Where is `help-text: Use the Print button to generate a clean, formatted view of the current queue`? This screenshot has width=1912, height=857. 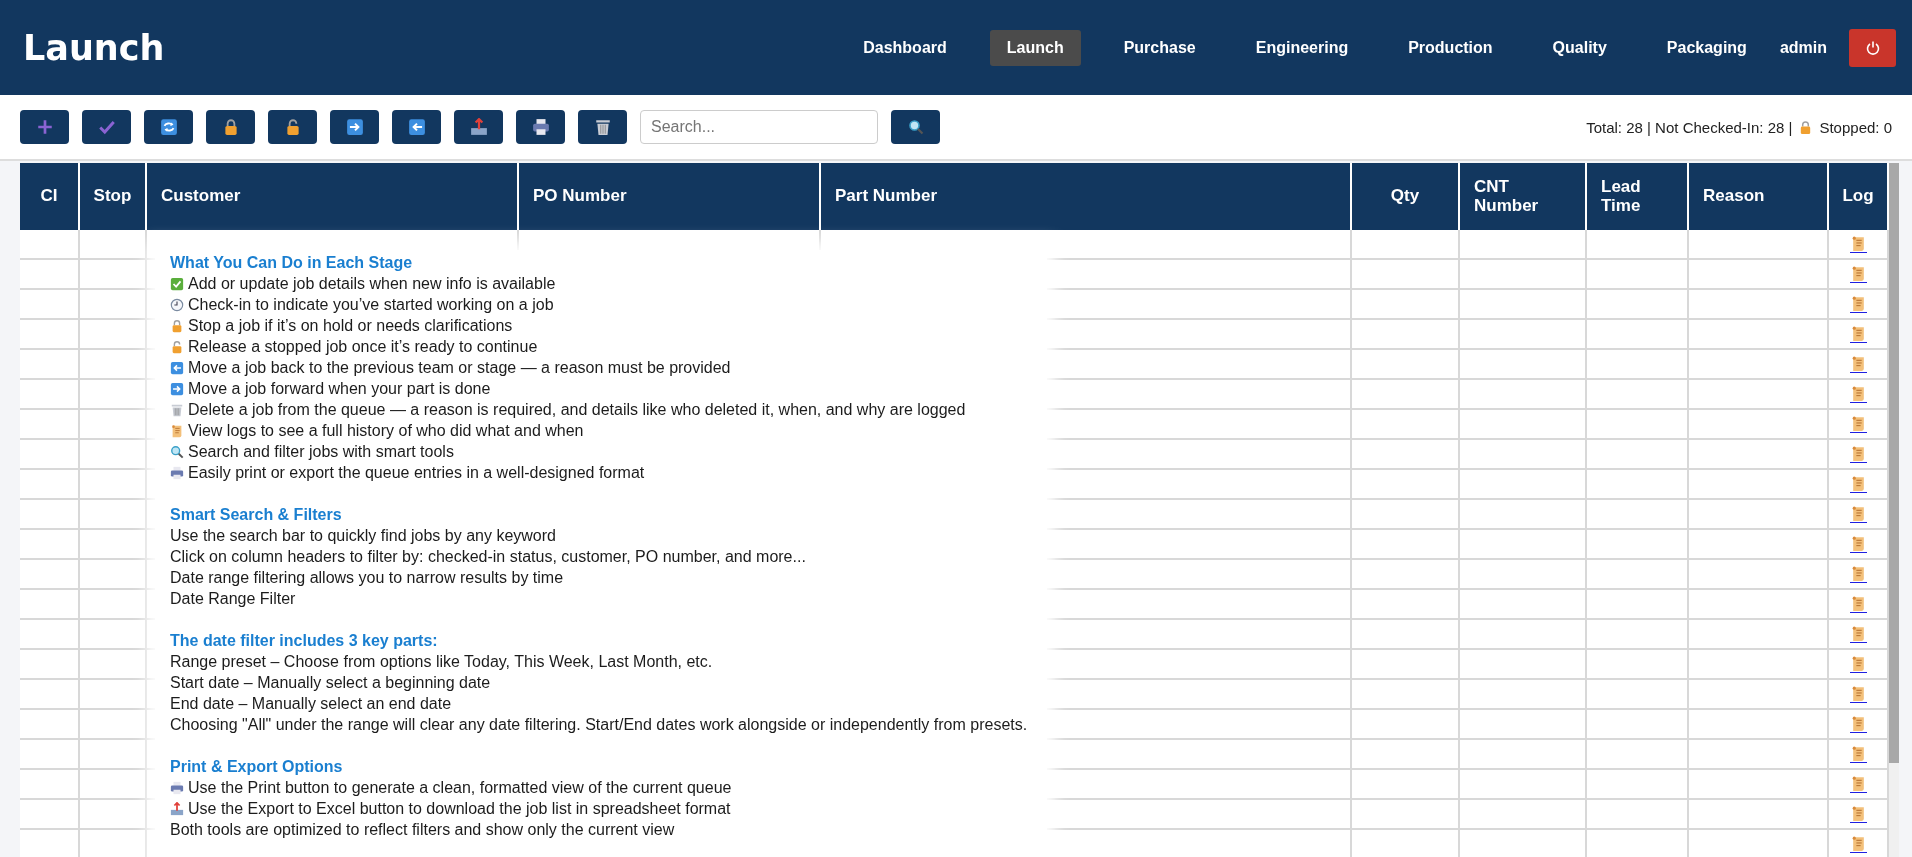 help-text: Use the Print button to generate a clean, formatted view of the current queue is located at coordinates (460, 788).